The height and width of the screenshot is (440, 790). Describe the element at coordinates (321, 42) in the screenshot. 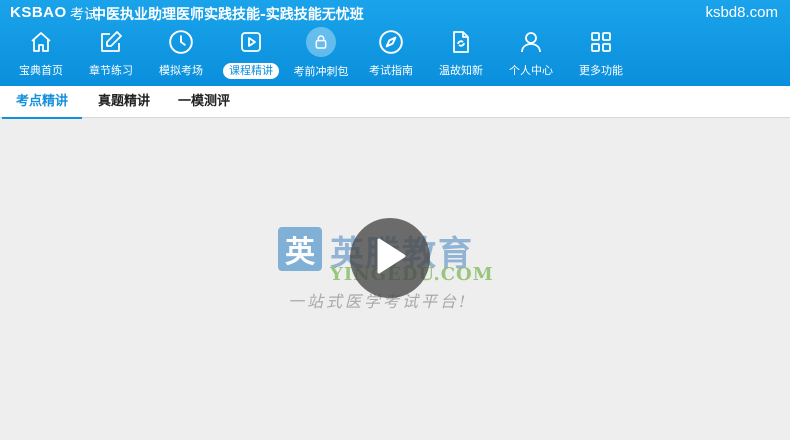

I see `lock-icon` at that location.